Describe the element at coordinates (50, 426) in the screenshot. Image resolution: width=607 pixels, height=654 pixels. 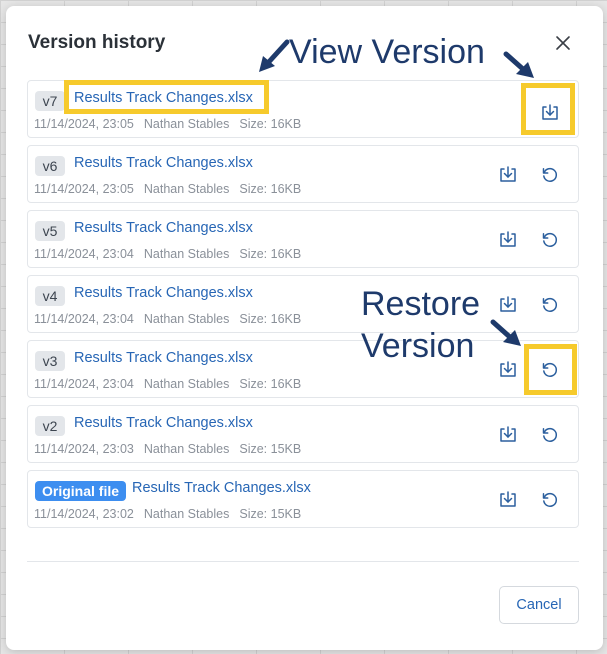
I see `version-badge: v2` at that location.